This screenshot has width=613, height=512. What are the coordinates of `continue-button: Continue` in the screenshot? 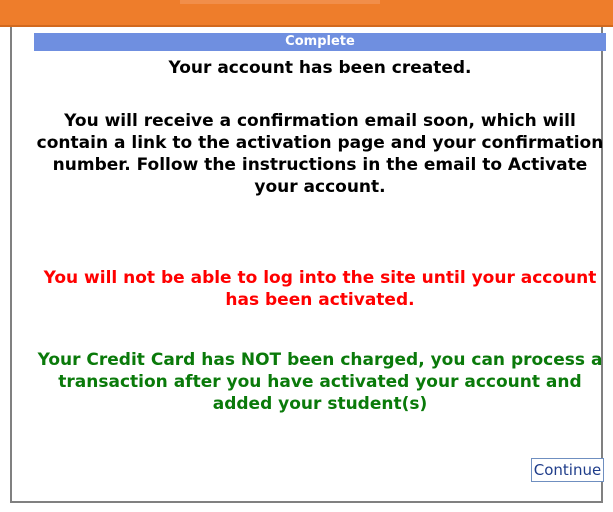 It's located at (567, 470).